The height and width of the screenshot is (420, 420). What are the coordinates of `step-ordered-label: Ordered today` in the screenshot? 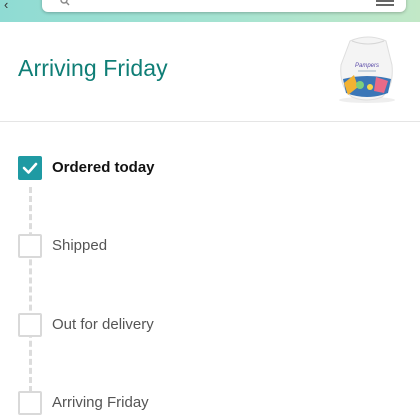 It's located at (103, 167).